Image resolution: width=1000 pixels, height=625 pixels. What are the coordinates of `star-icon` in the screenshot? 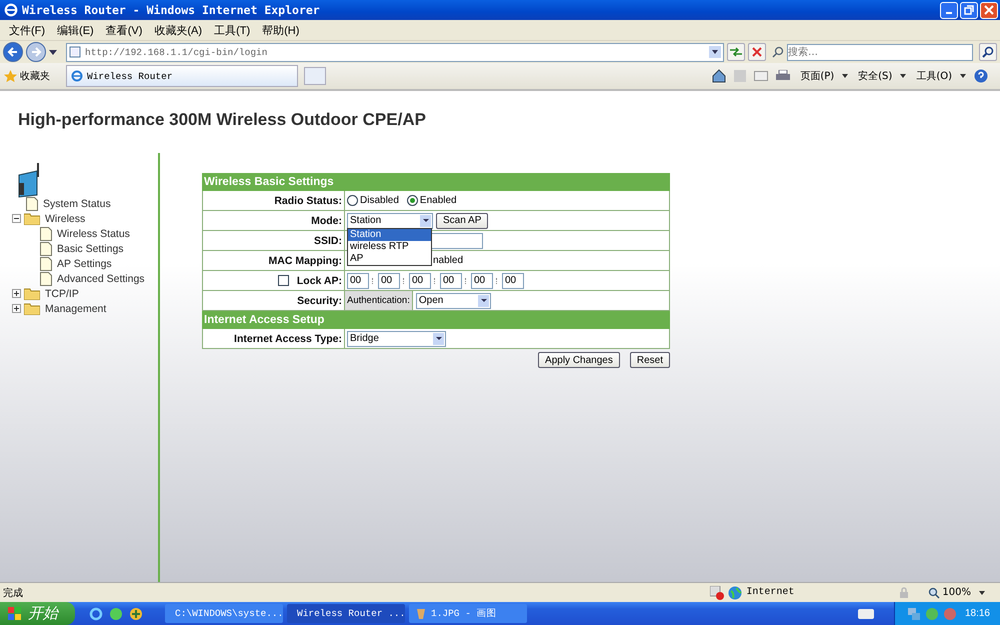 It's located at (10, 76).